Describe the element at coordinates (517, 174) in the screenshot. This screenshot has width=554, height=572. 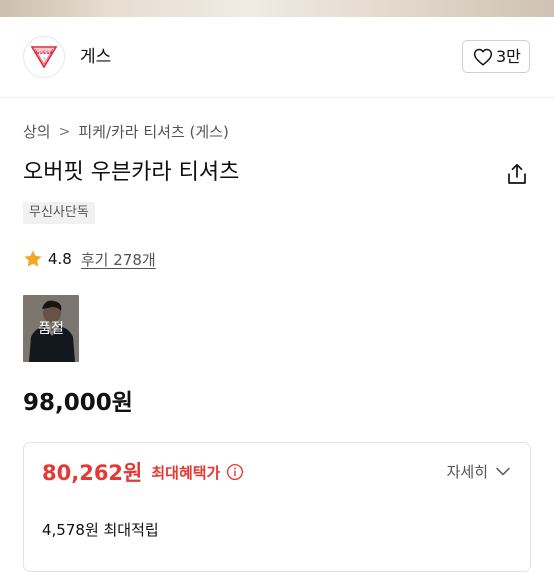
I see `share-icon` at that location.